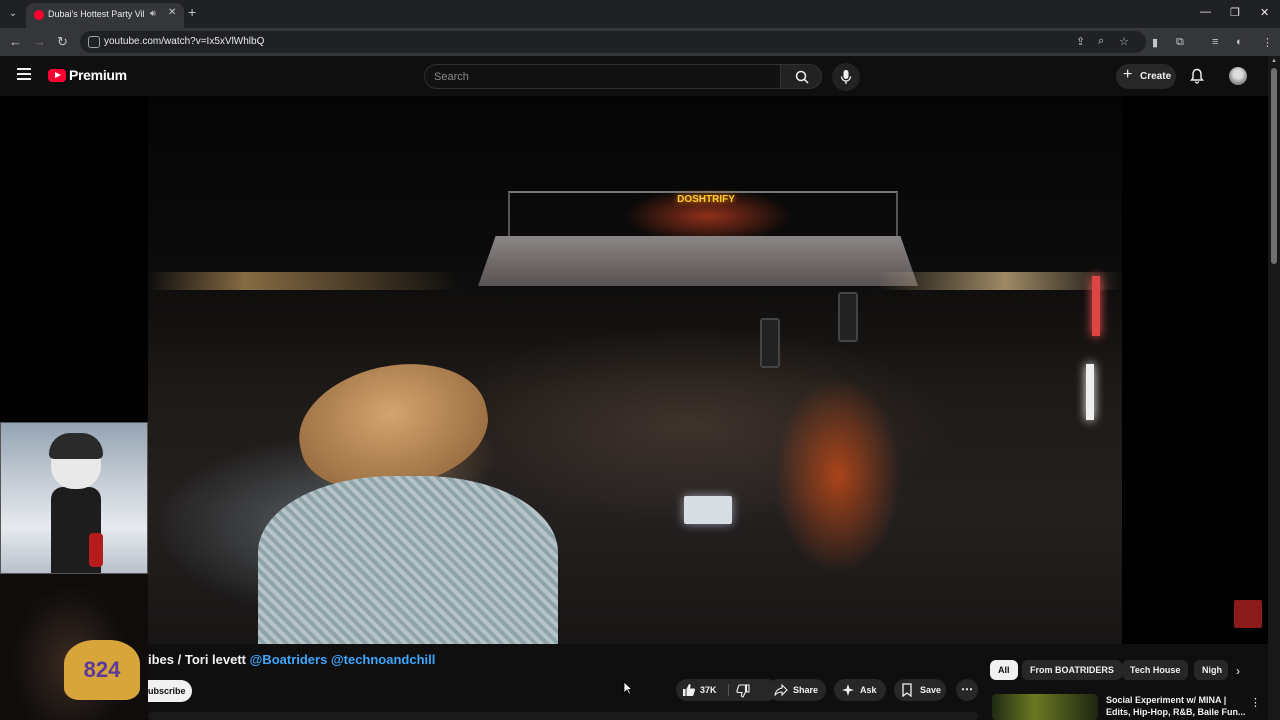 The height and width of the screenshot is (720, 1280). I want to click on ask-button: Ask, so click(860, 690).